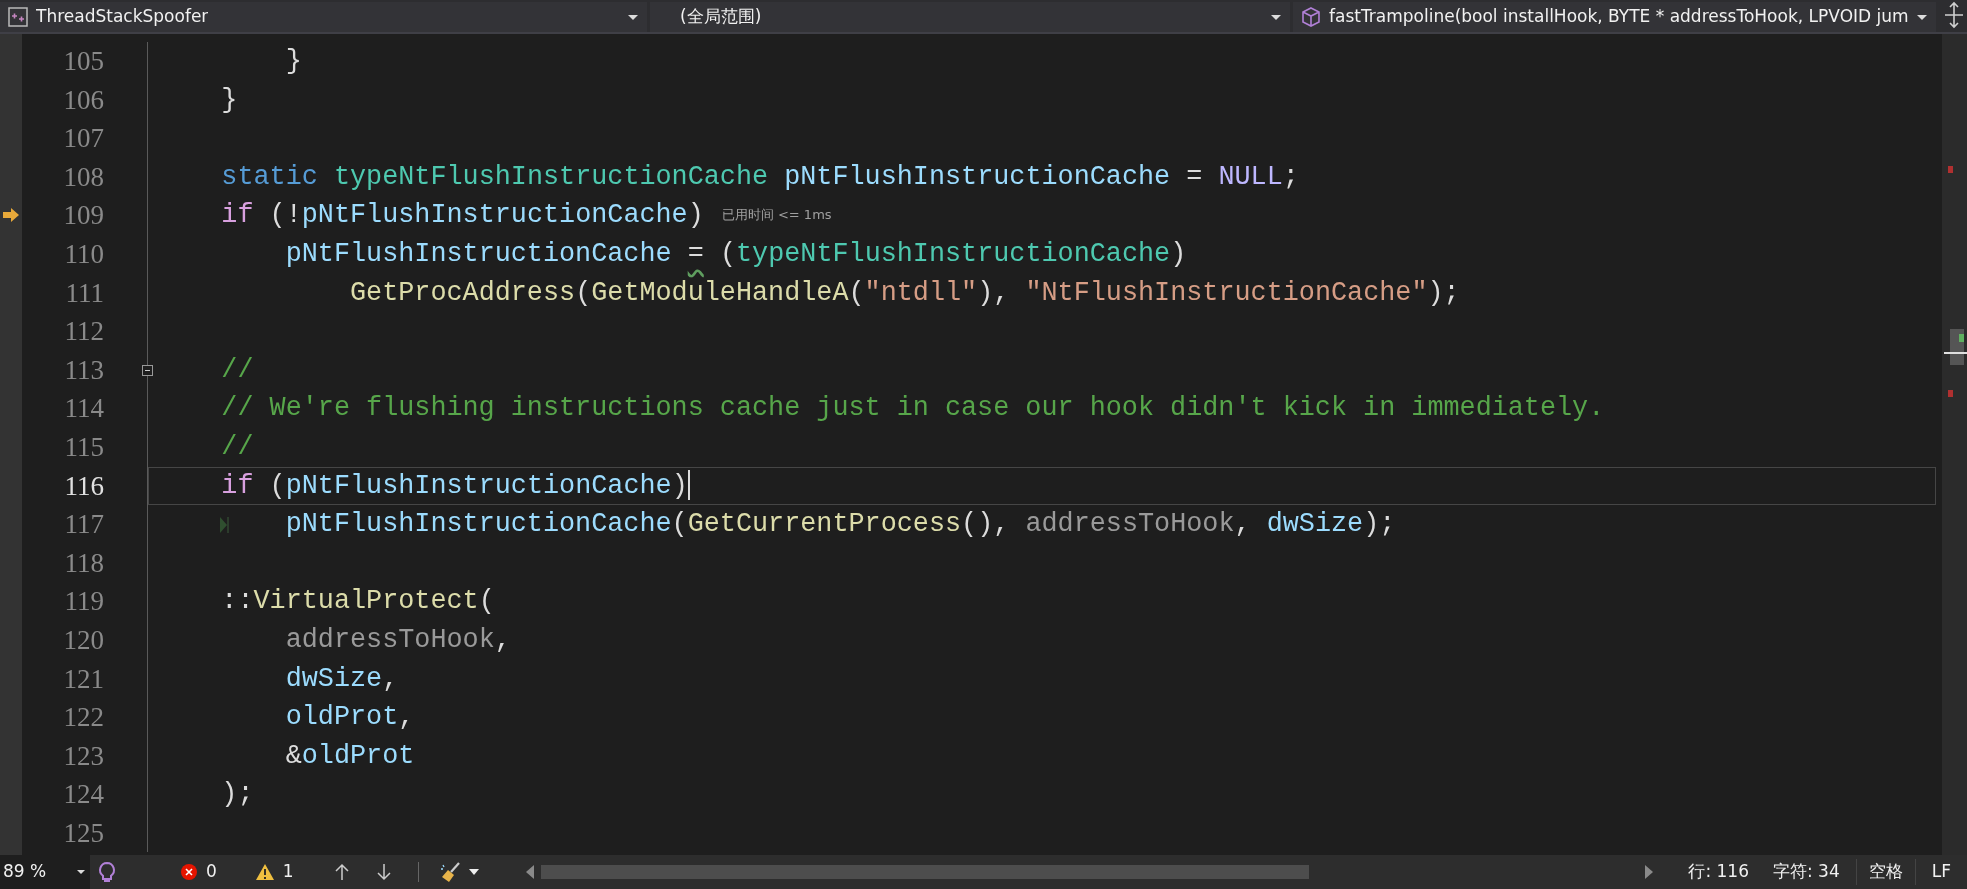 Image resolution: width=1967 pixels, height=889 pixels. What do you see at coordinates (83, 486) in the screenshot?
I see `line-number: 116` at bounding box center [83, 486].